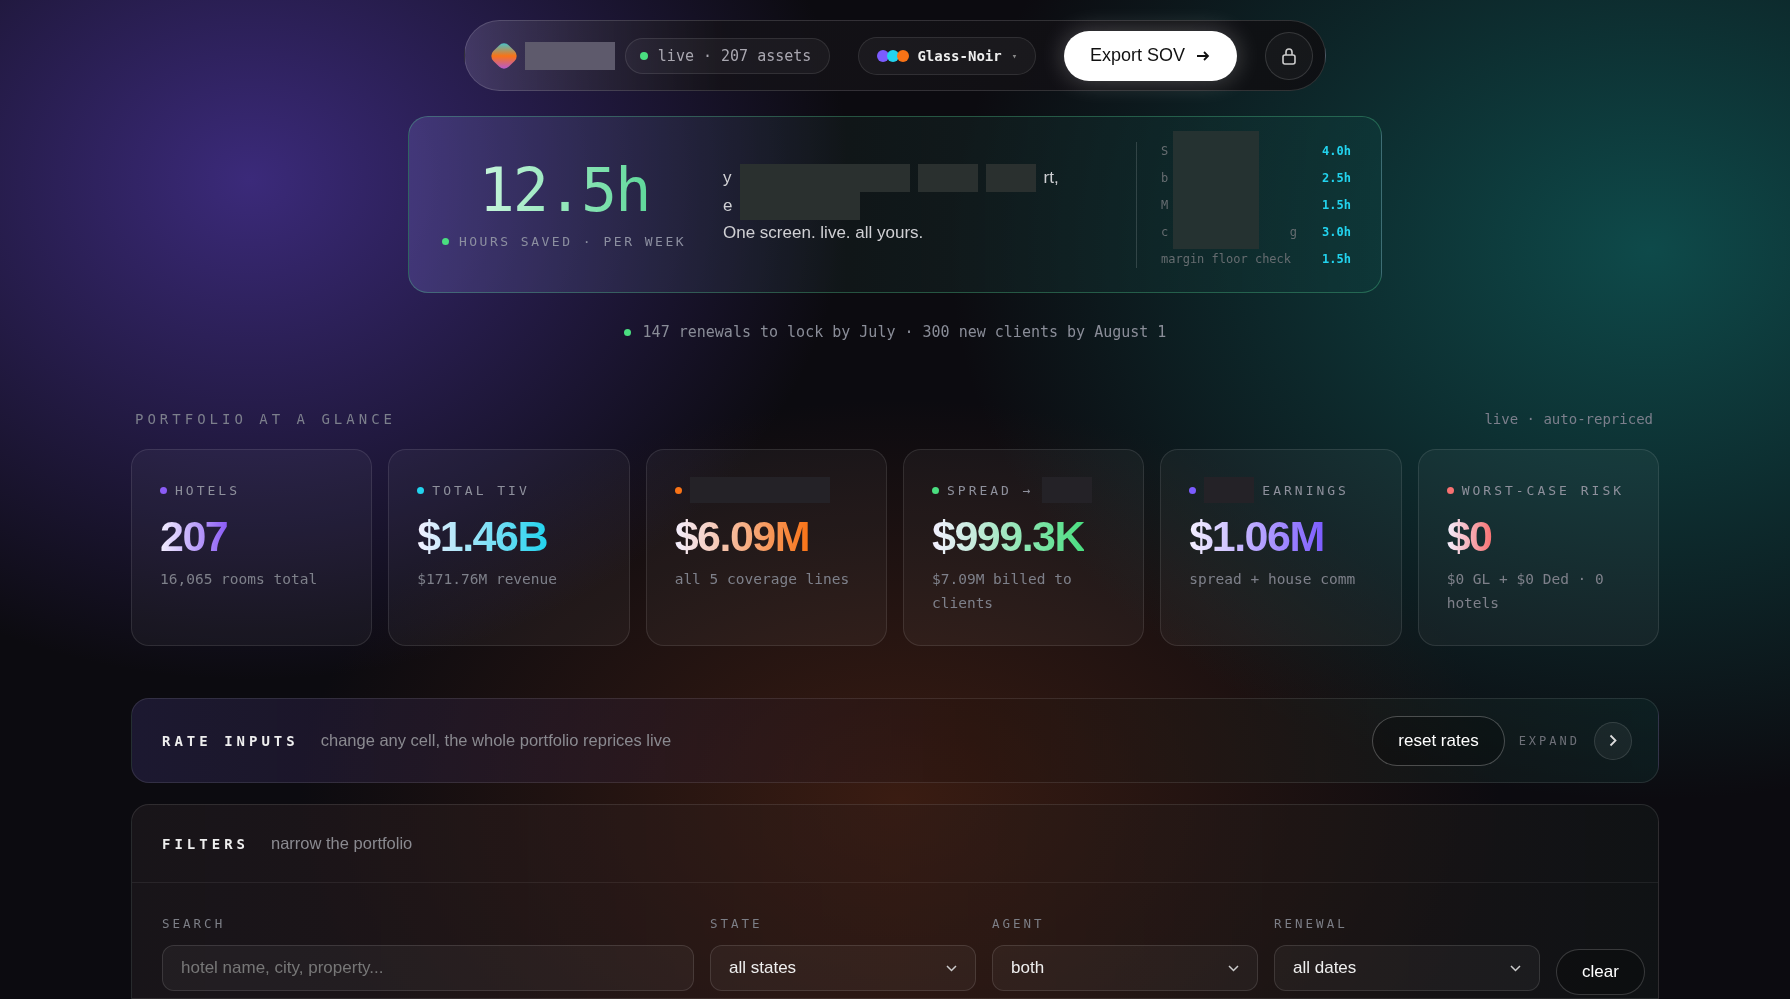 The width and height of the screenshot is (1790, 999). What do you see at coordinates (1165, 150) in the screenshot?
I see `task-label: S` at bounding box center [1165, 150].